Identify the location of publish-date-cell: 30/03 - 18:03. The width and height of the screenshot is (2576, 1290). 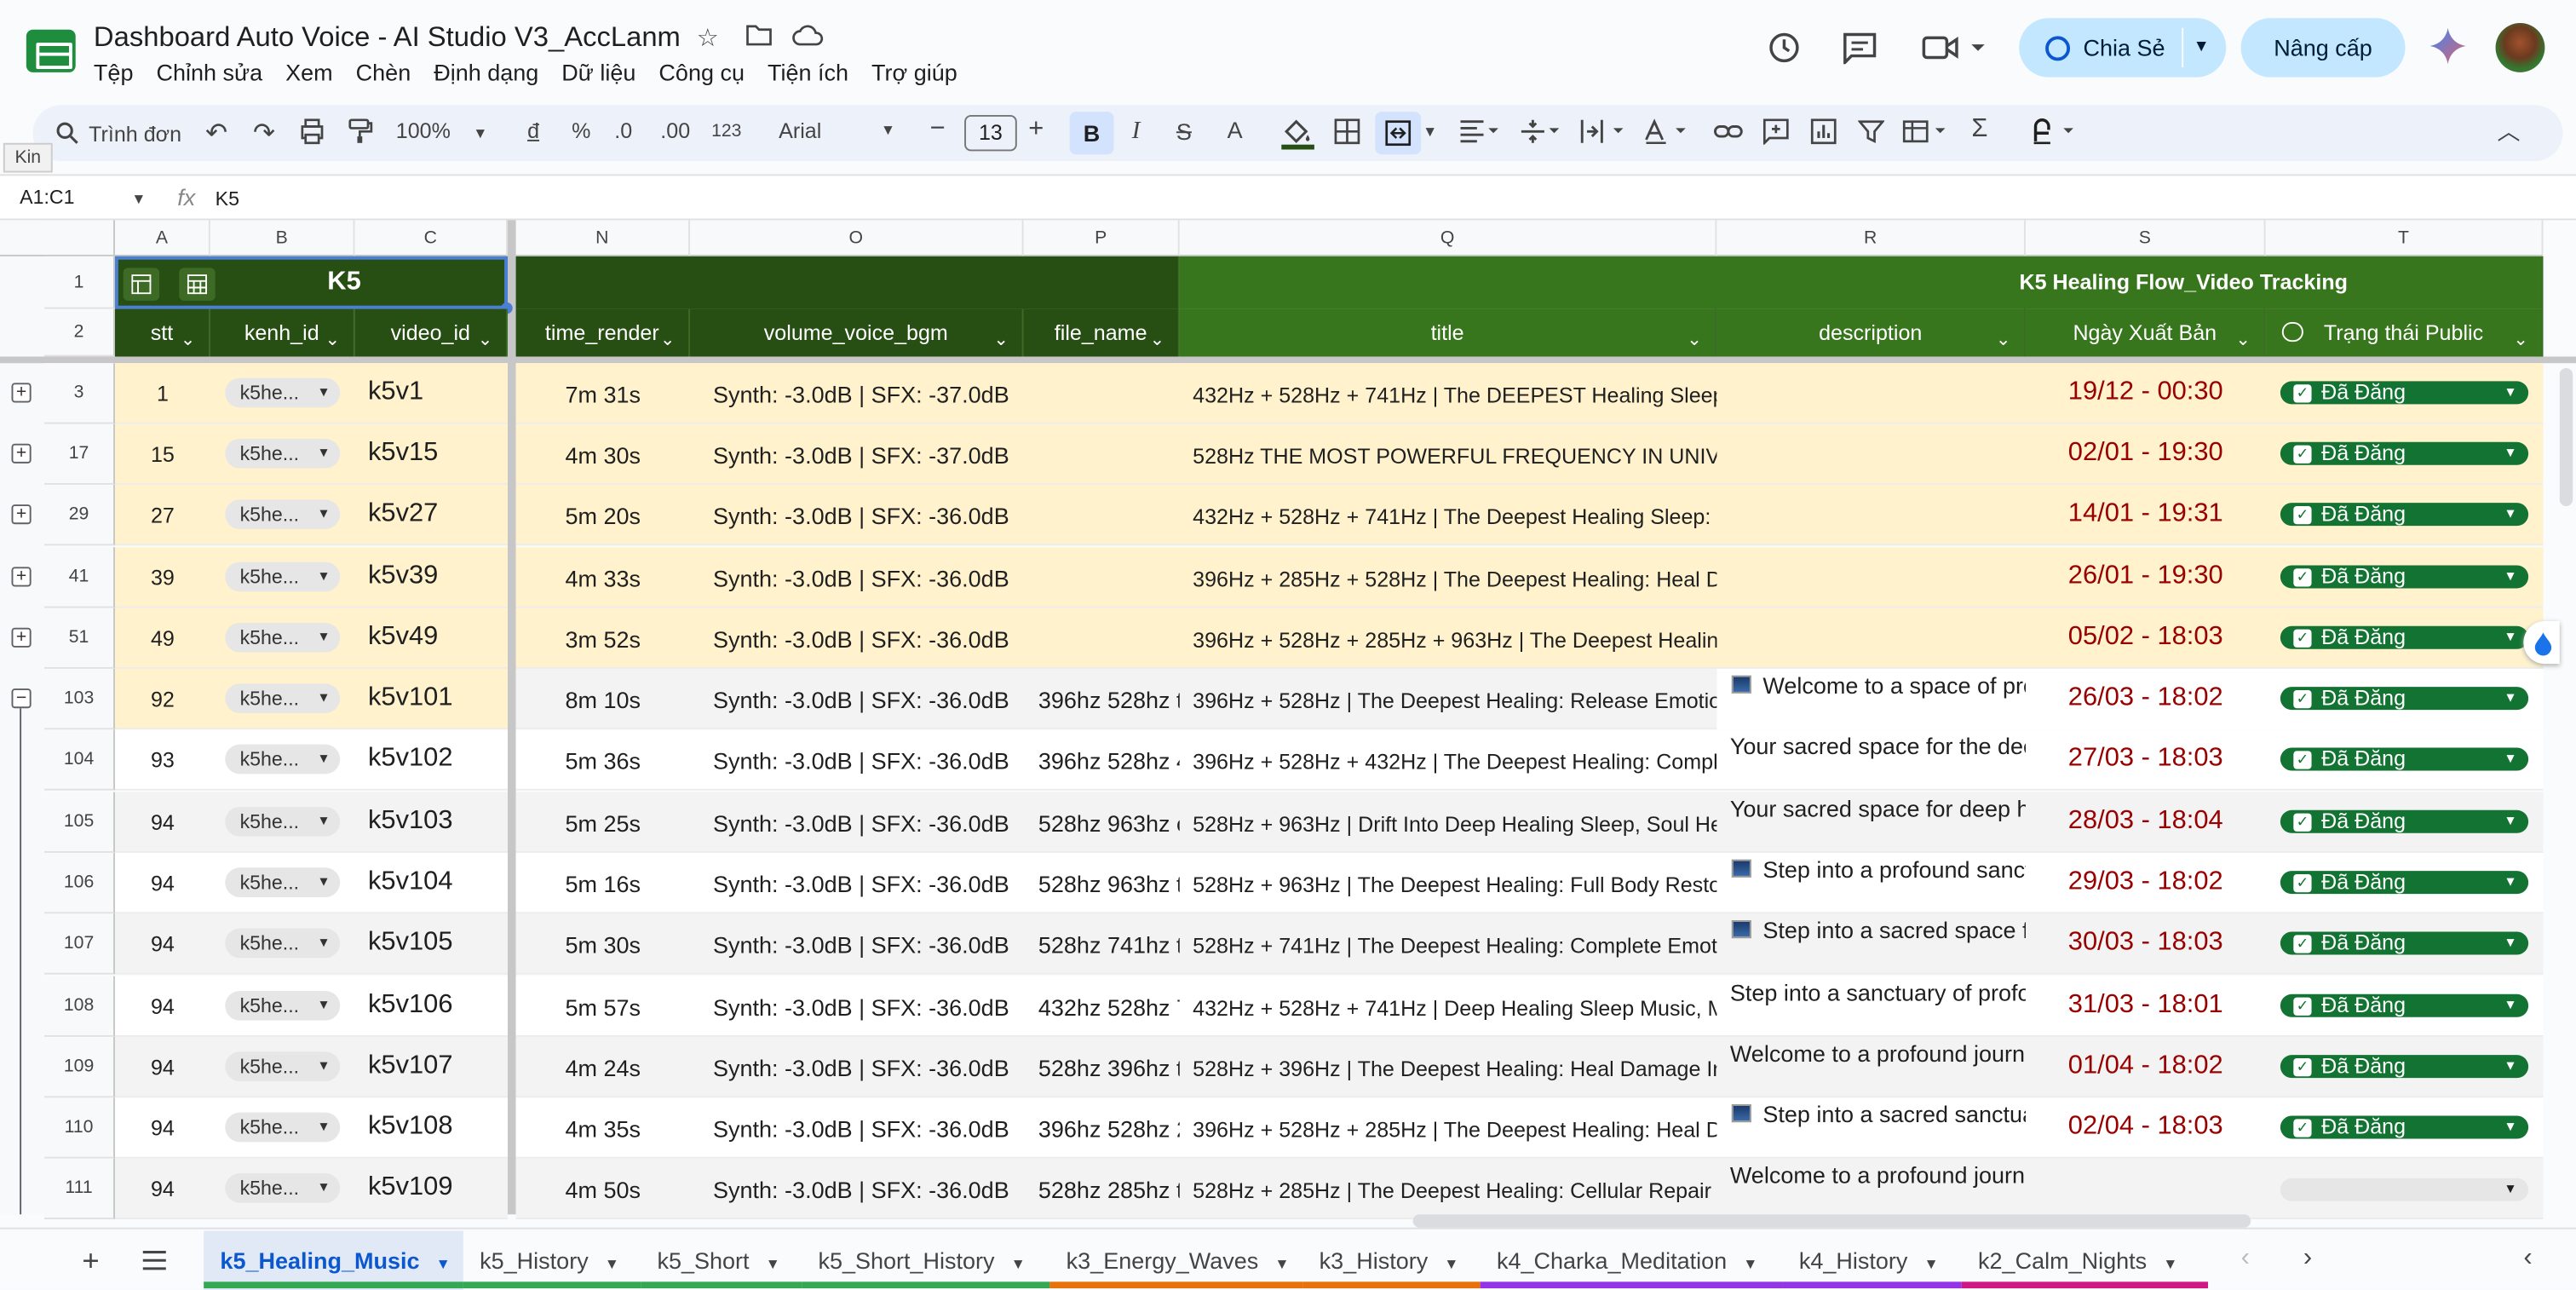
(2146, 944).